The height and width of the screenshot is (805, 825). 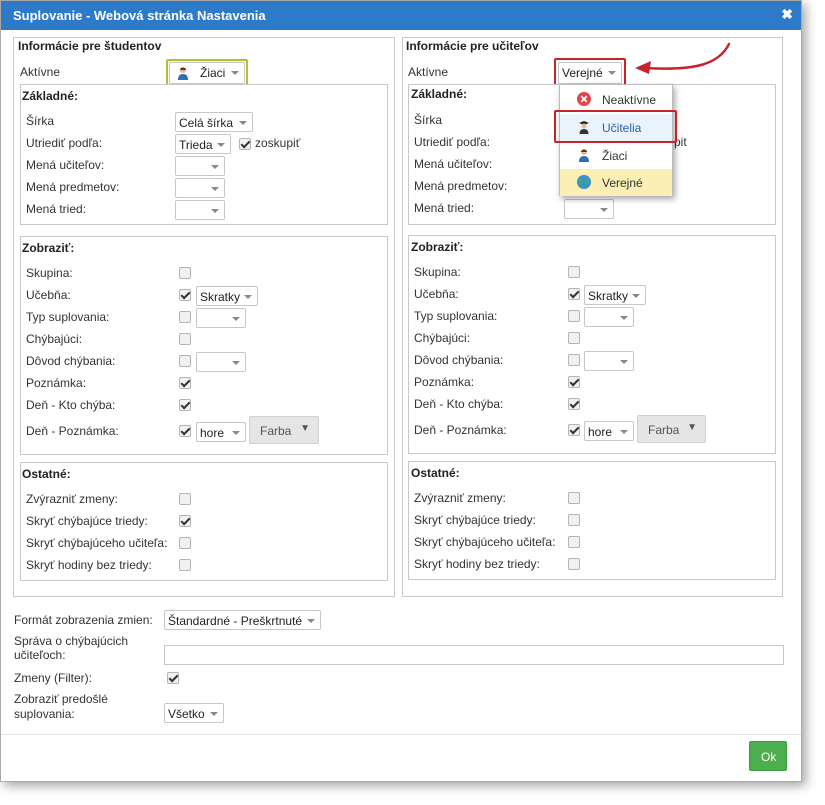 What do you see at coordinates (475, 520) in the screenshot?
I see `teachers-other-label: Skryť chýbajúce triedy:` at bounding box center [475, 520].